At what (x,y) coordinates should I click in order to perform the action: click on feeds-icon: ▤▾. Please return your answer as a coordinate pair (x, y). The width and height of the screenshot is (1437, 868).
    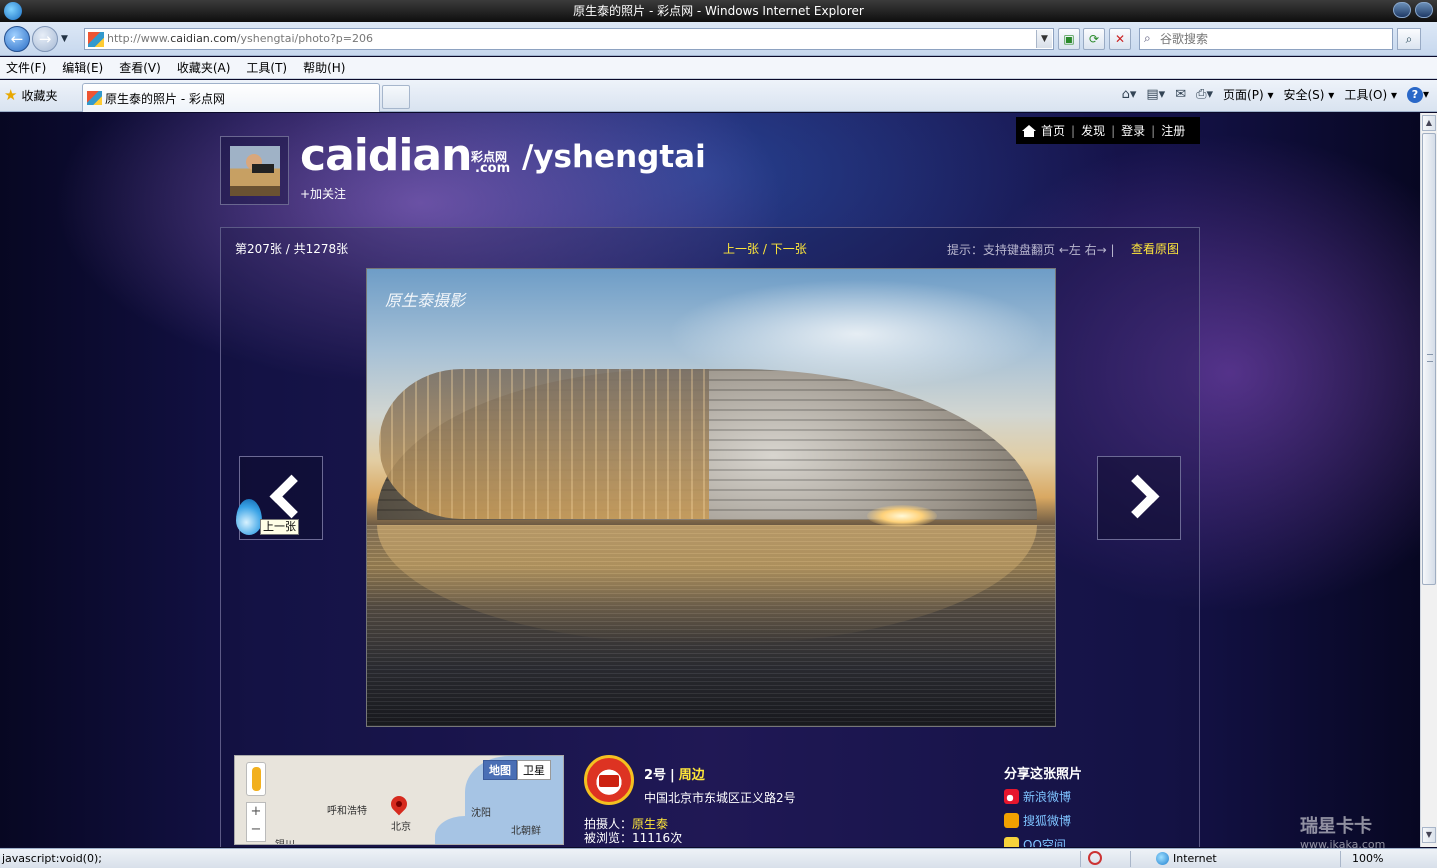
    Looking at the image, I should click on (1155, 94).